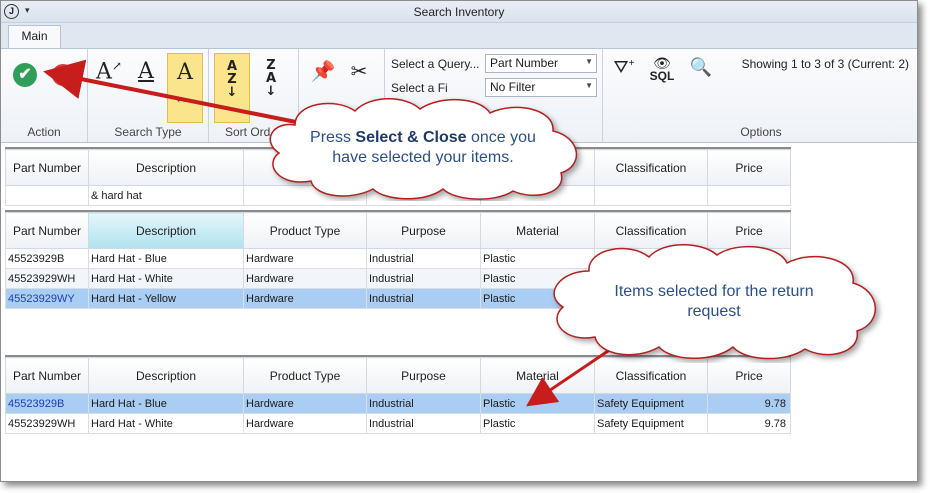 The image size is (930, 493). What do you see at coordinates (109, 72) in the screenshot?
I see `text-grow-icon: A↗` at bounding box center [109, 72].